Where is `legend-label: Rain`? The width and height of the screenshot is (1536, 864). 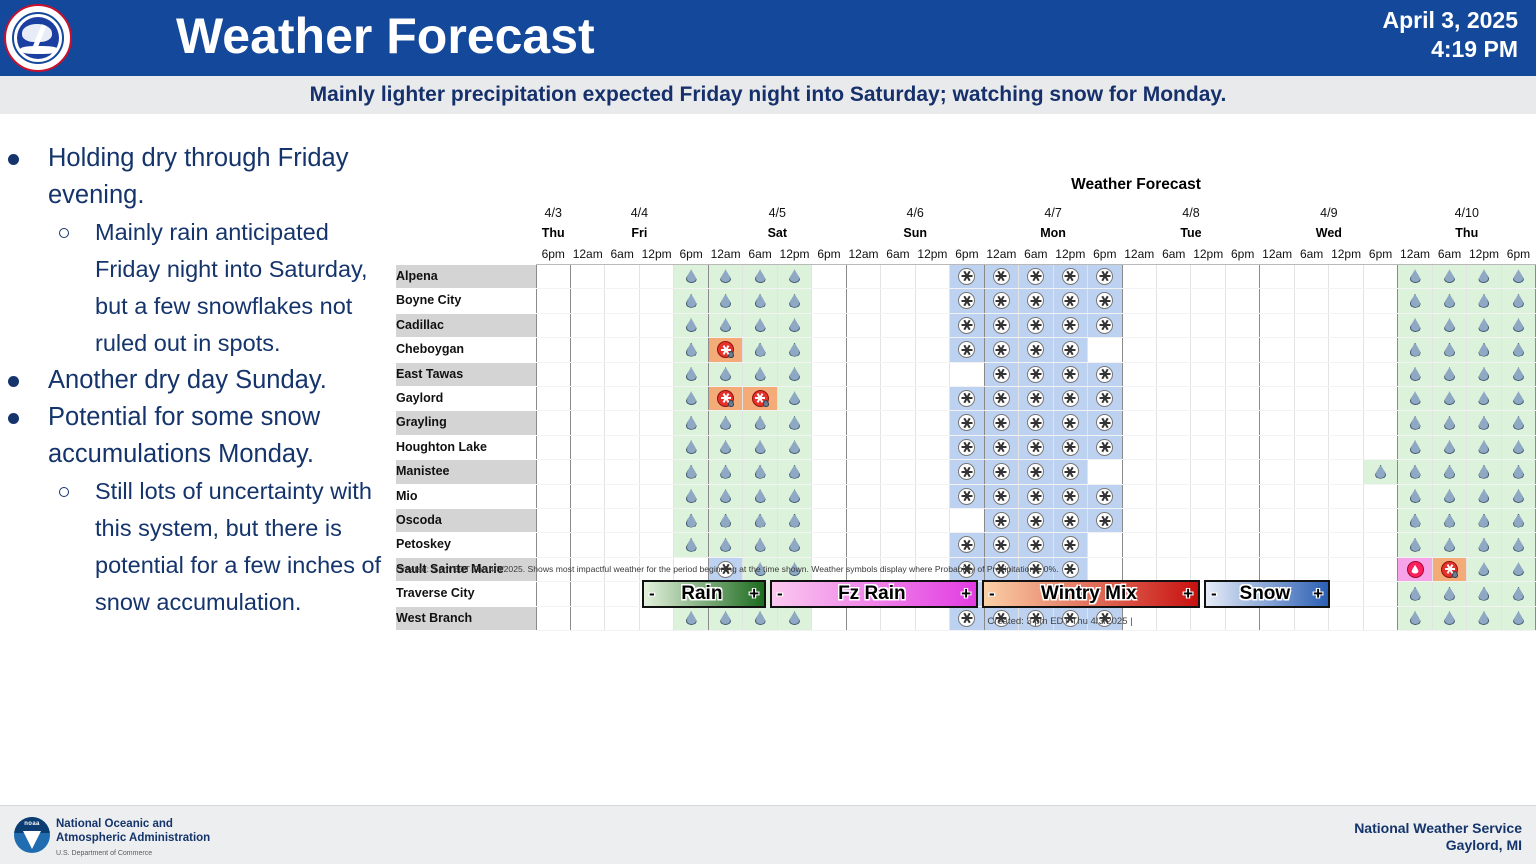
legend-label: Rain is located at coordinates (702, 593).